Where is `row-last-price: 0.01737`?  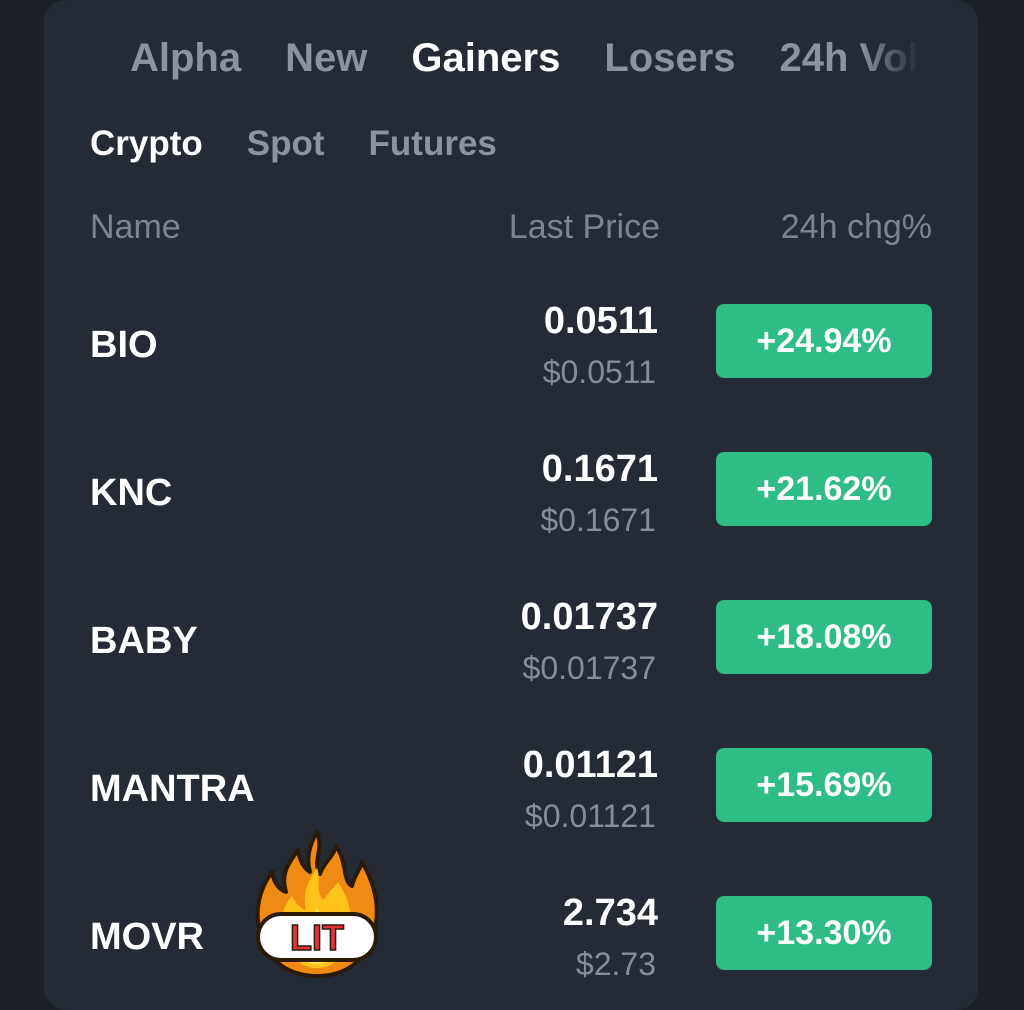 row-last-price: 0.01737 is located at coordinates (589, 617).